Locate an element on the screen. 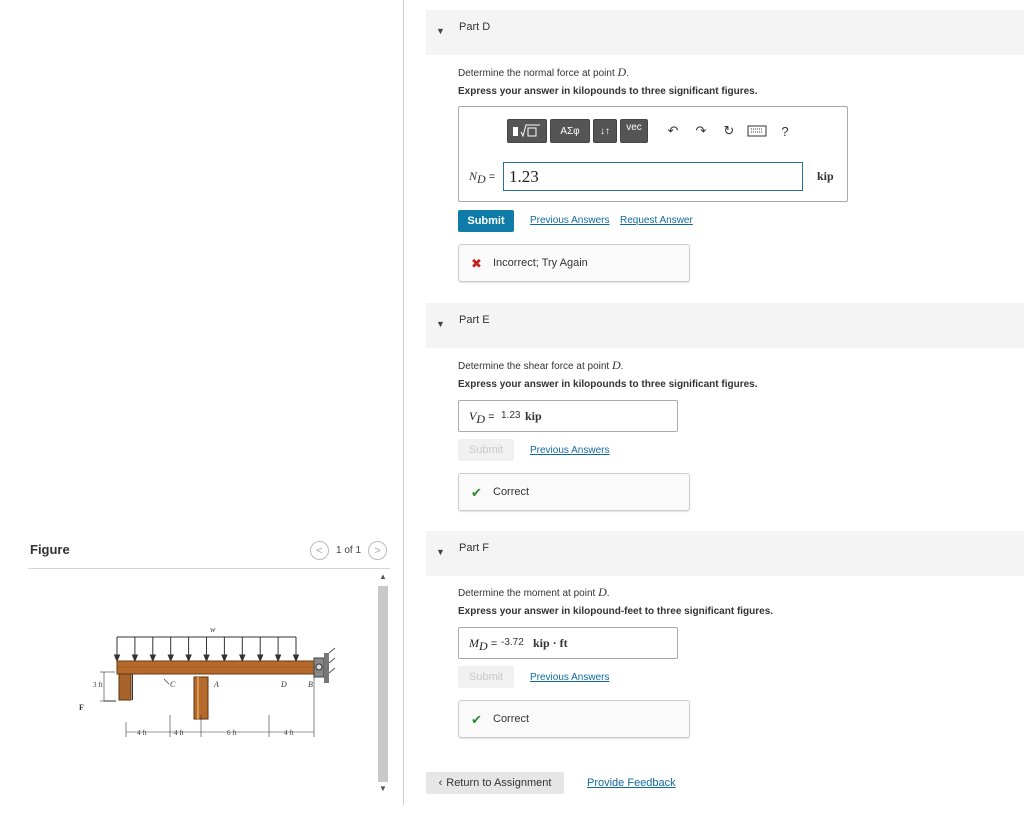 The height and width of the screenshot is (816, 1024). label-a: A is located at coordinates (216, 684).